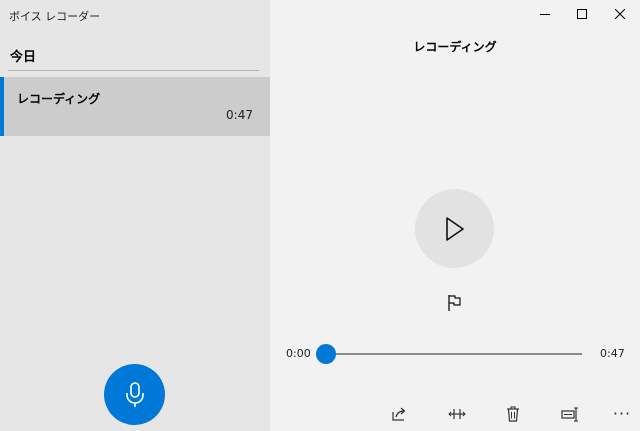  I want to click on selection-indicator, so click(2, 106).